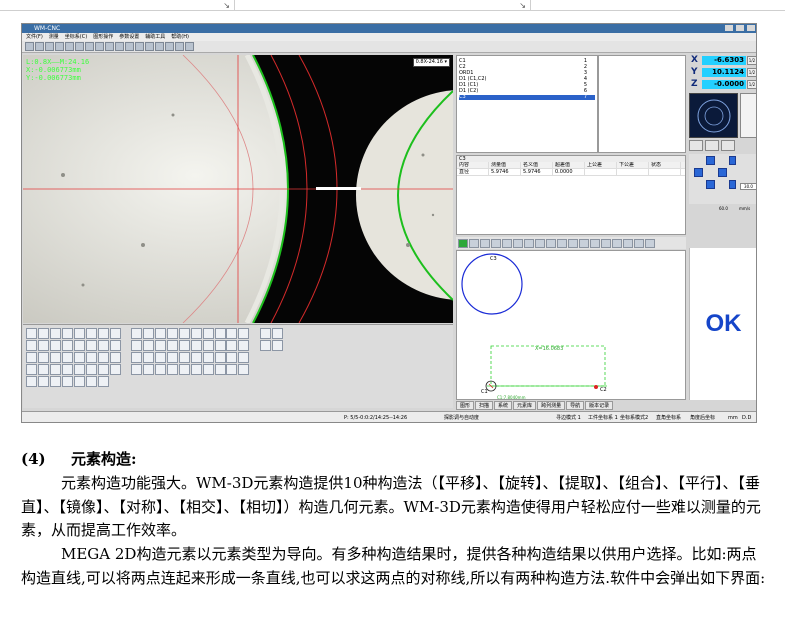 Image resolution: width=785 pixels, height=631 pixels. Describe the element at coordinates (465, 405) in the screenshot. I see `tab-graphics: 图形` at that location.